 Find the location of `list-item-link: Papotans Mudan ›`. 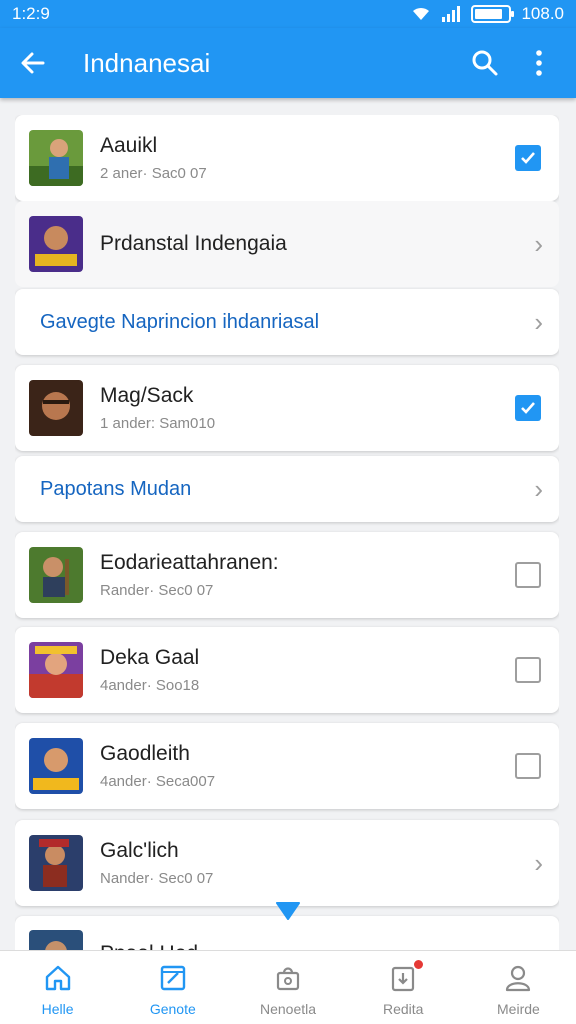

list-item-link: Papotans Mudan › is located at coordinates (287, 489).